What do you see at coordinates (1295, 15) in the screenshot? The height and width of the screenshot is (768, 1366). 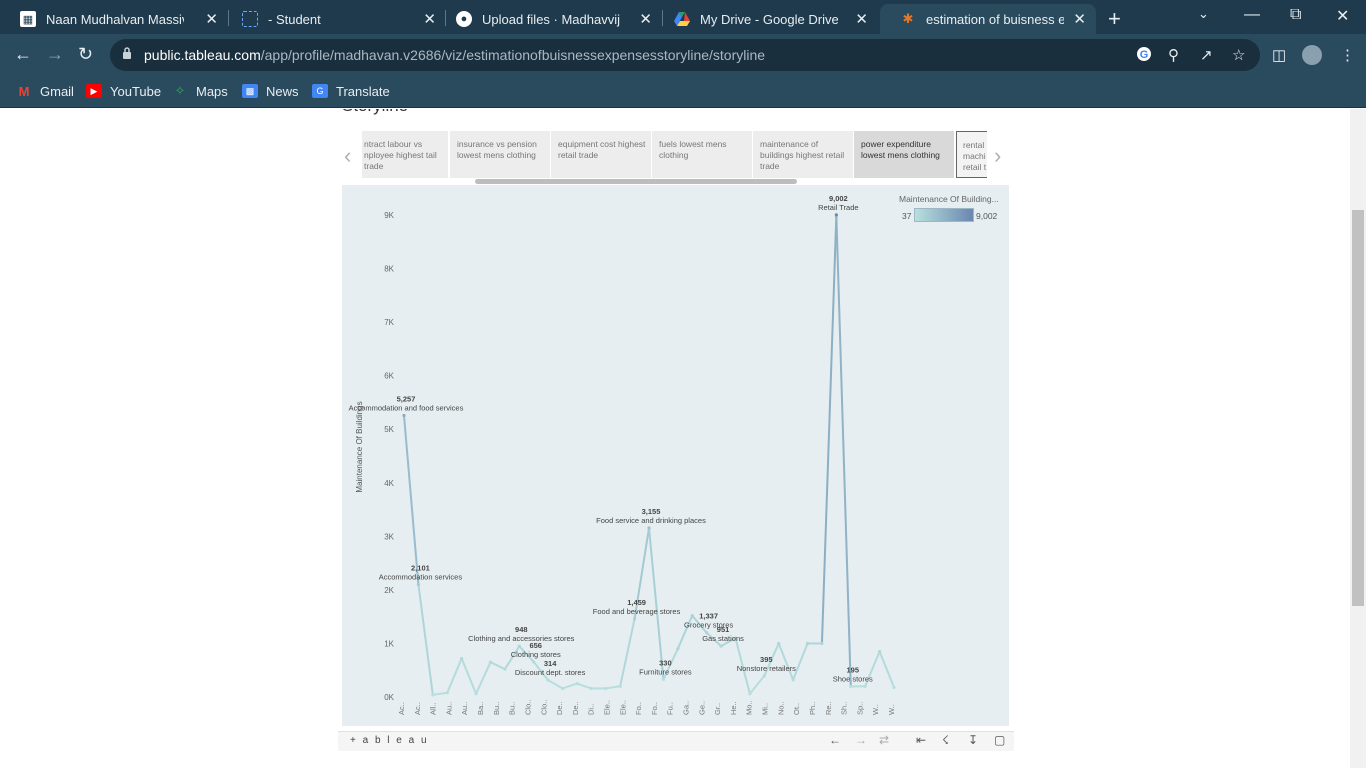 I see `restore-icon: ⧉` at bounding box center [1295, 15].